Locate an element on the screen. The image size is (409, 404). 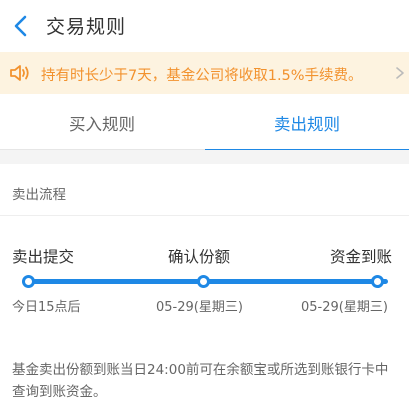
step-date-confirm-shares: 05-29(星期三) is located at coordinates (199, 307).